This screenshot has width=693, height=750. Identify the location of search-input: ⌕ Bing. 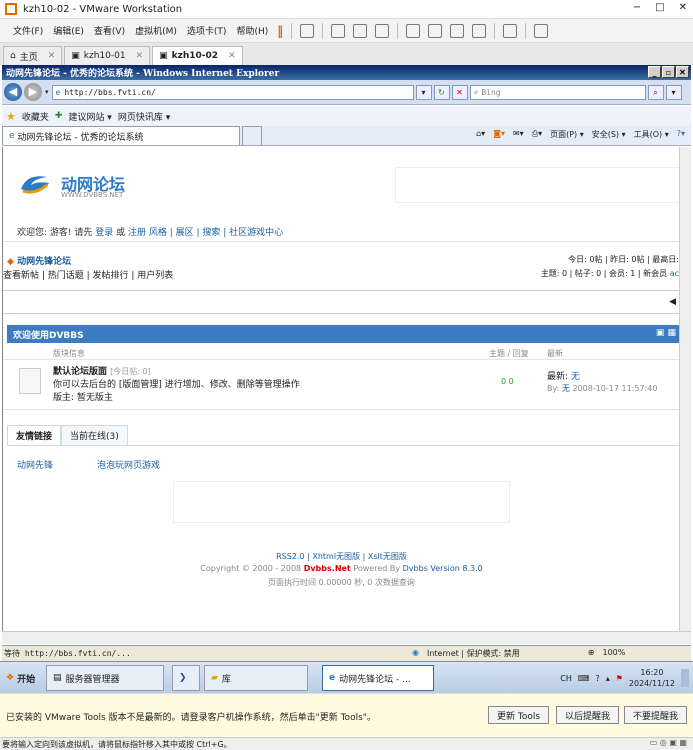
(557, 92).